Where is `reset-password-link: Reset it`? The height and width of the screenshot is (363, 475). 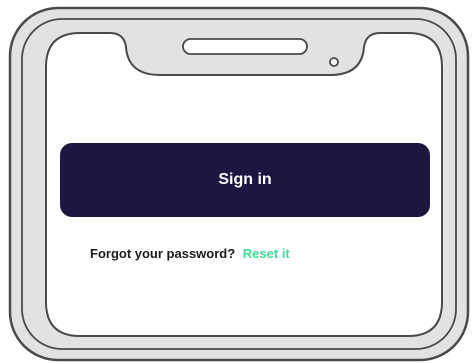
reset-password-link: Reset it is located at coordinates (266, 253).